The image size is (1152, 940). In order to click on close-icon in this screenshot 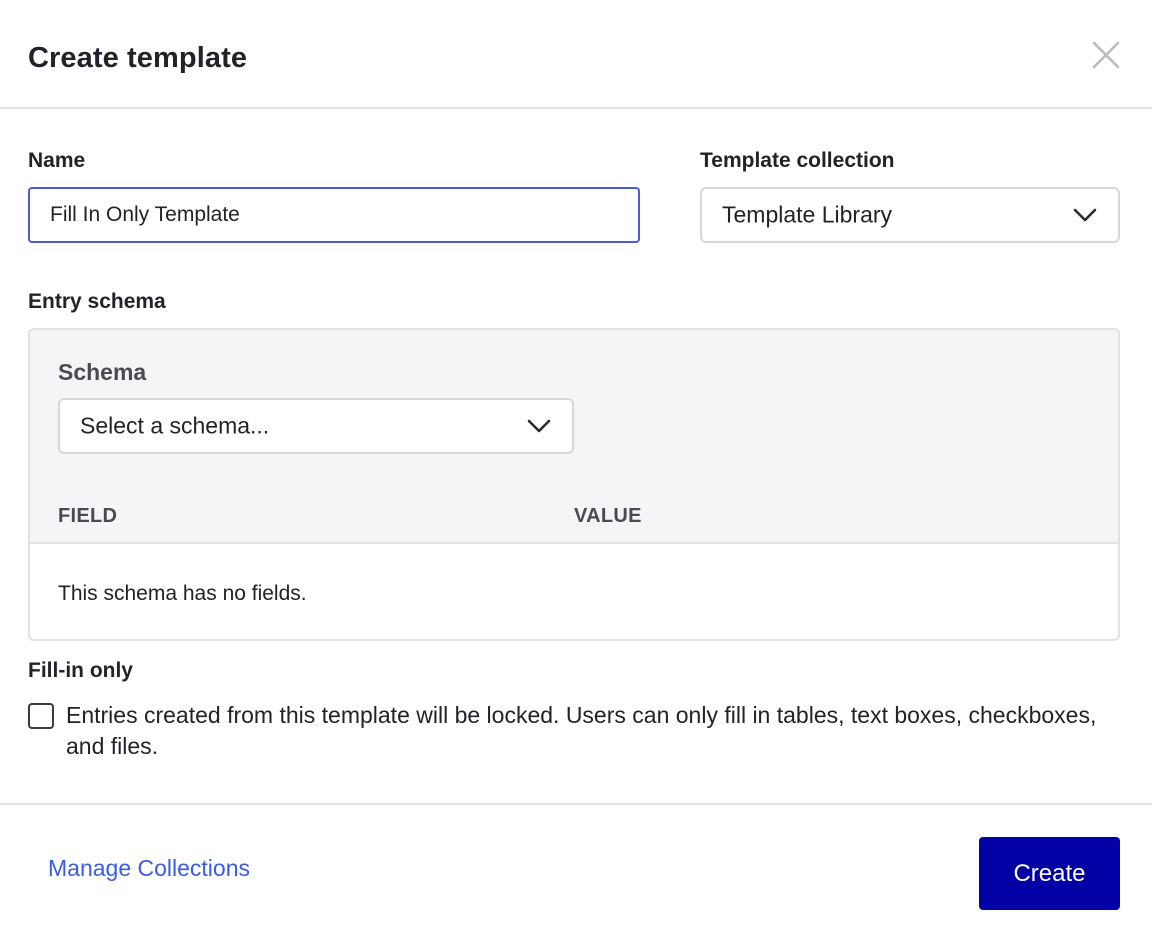, I will do `click(1106, 55)`.